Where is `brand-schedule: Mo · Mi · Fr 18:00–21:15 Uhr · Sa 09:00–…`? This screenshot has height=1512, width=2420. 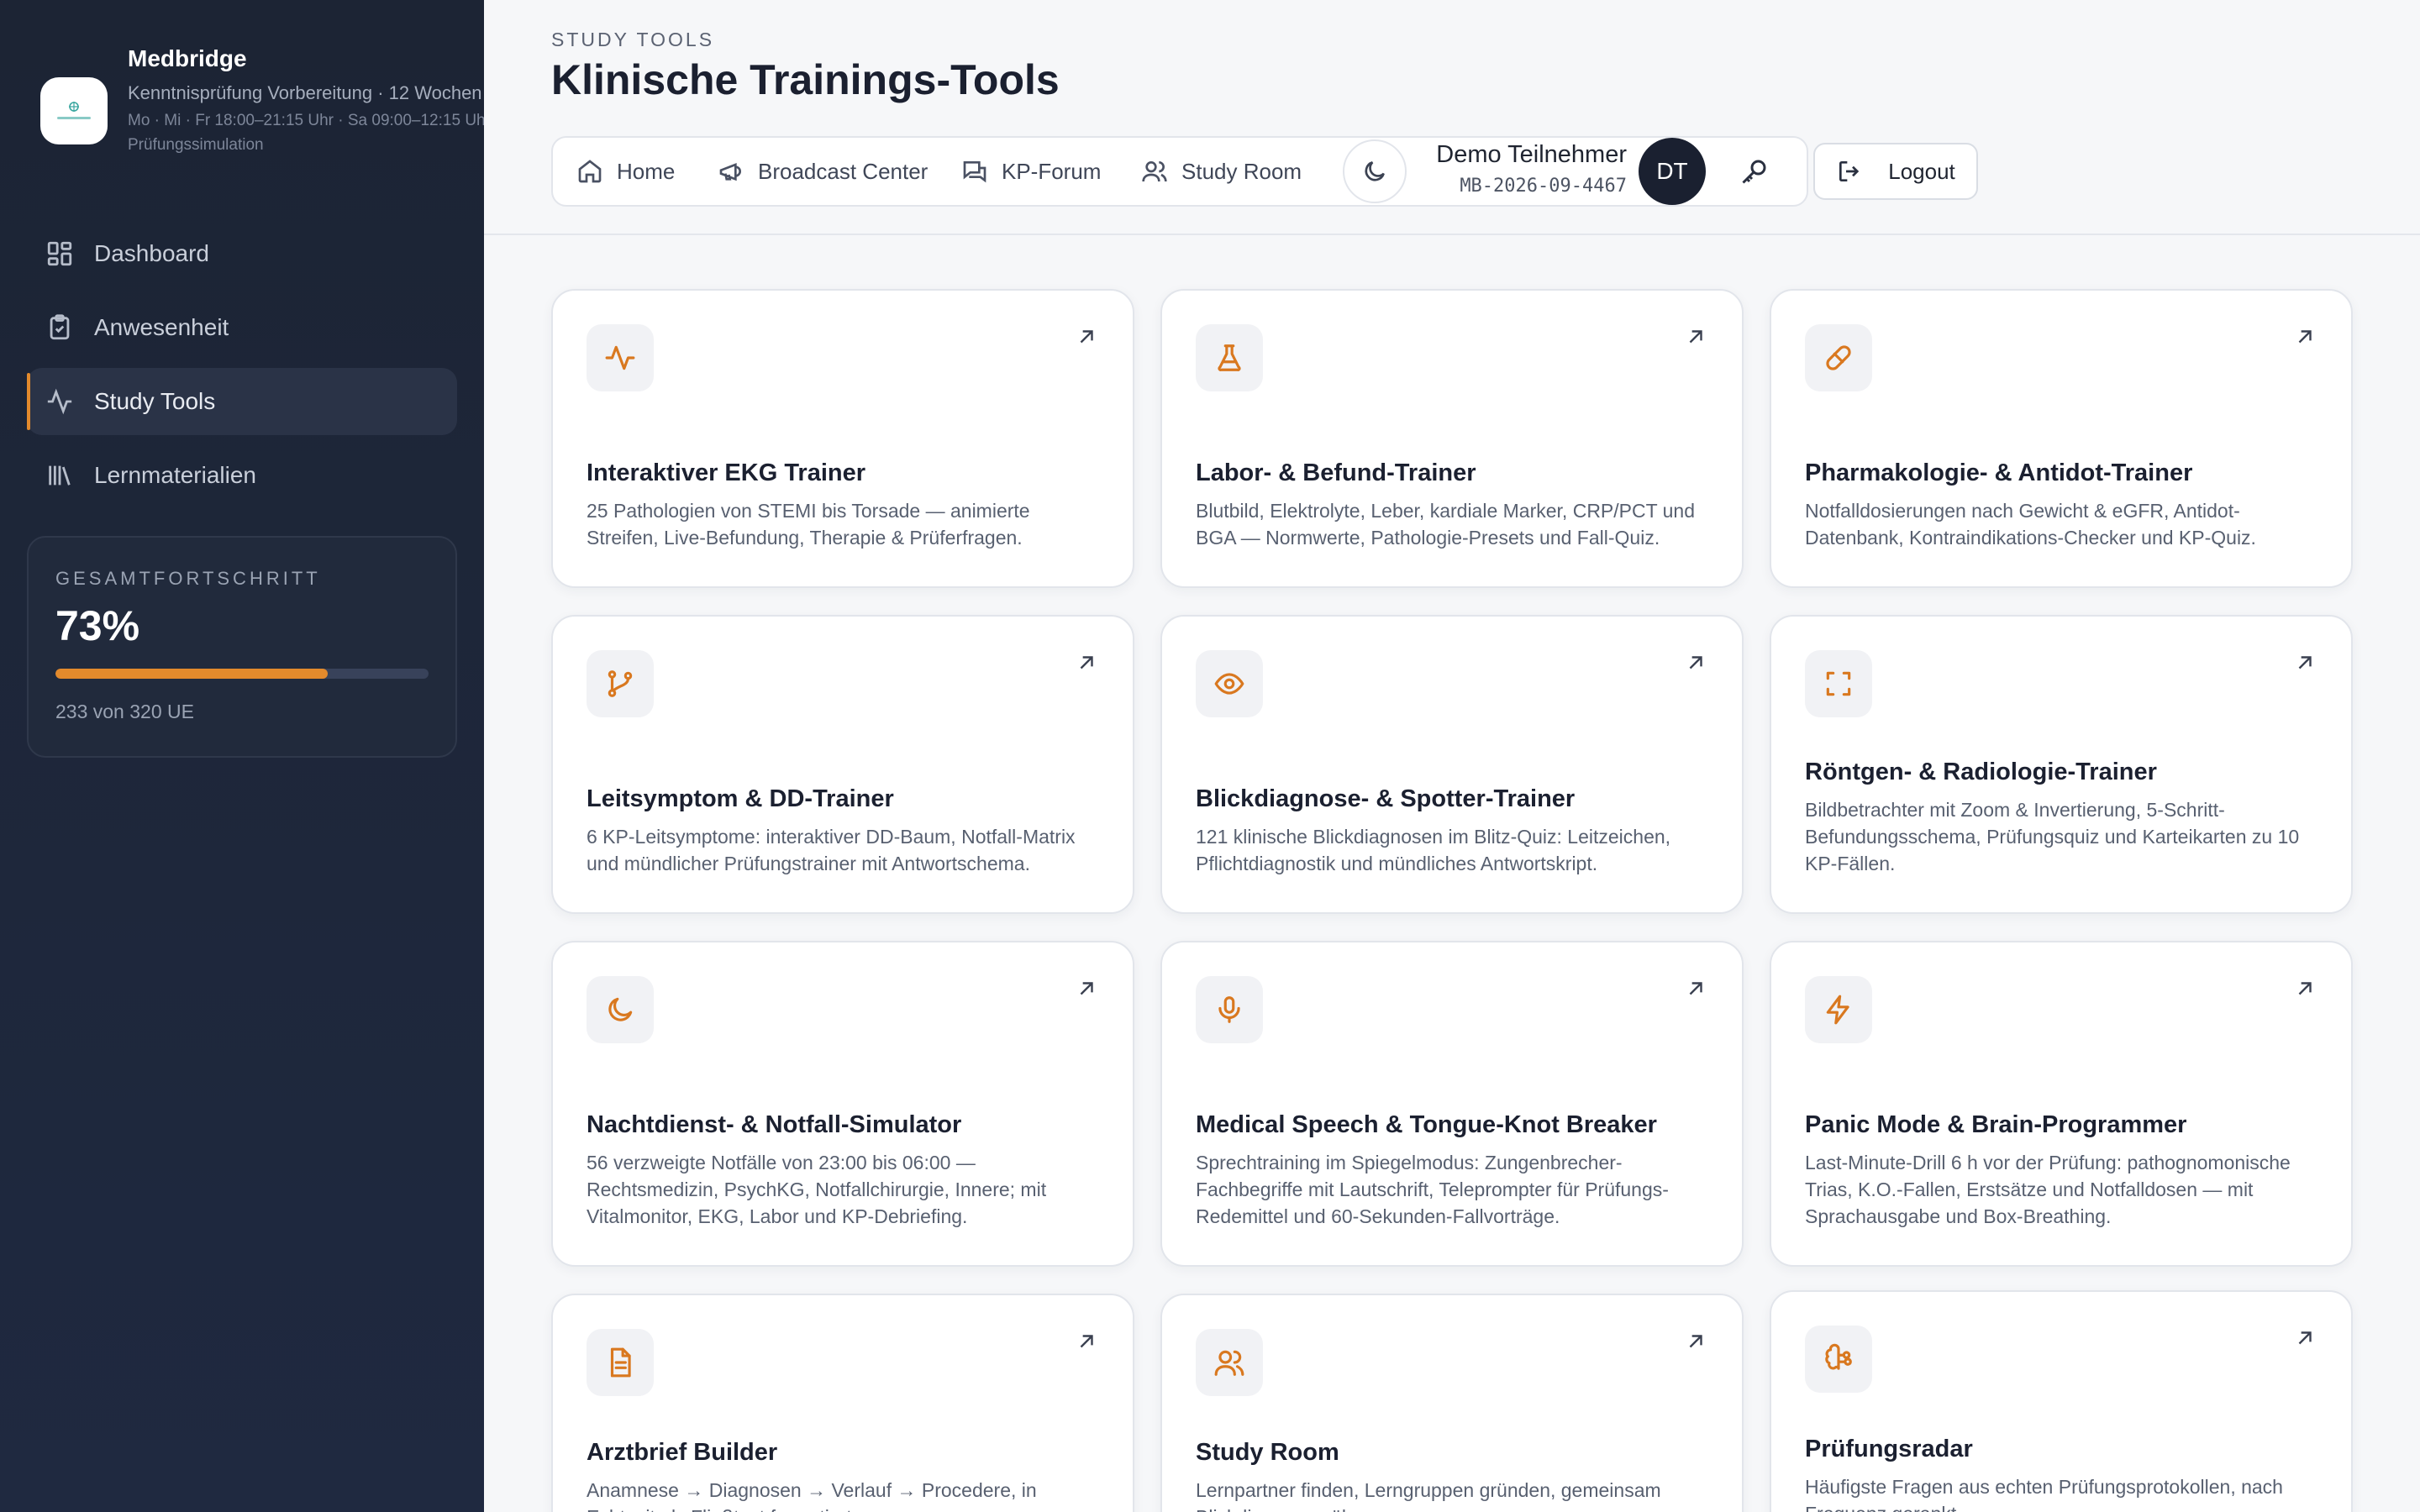
brand-schedule: Mo · Mi · Fr 18:00–21:15 Uhr · Sa 09:00–… is located at coordinates (309, 133).